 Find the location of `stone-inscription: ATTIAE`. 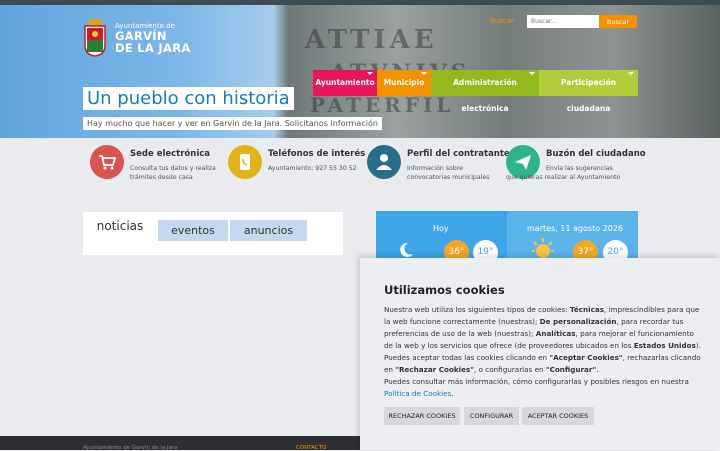

stone-inscription: ATTIAE is located at coordinates (371, 40).